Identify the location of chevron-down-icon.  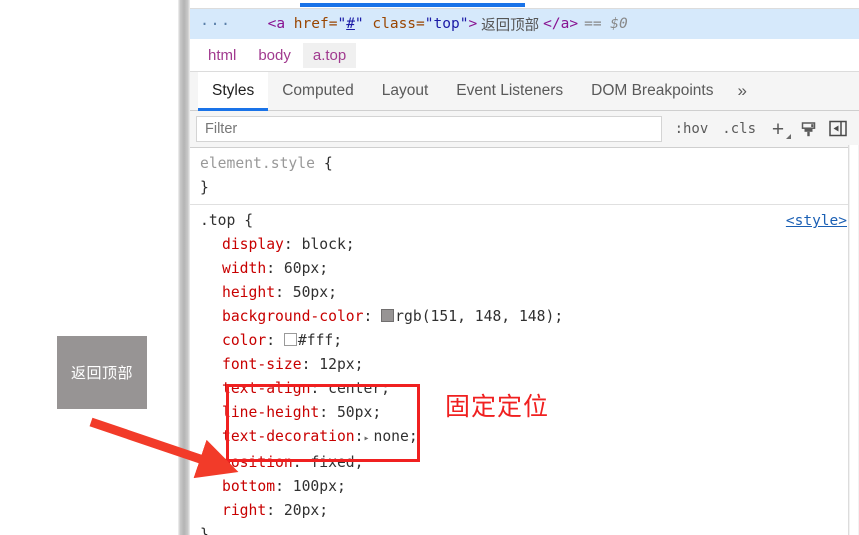
(788, 136).